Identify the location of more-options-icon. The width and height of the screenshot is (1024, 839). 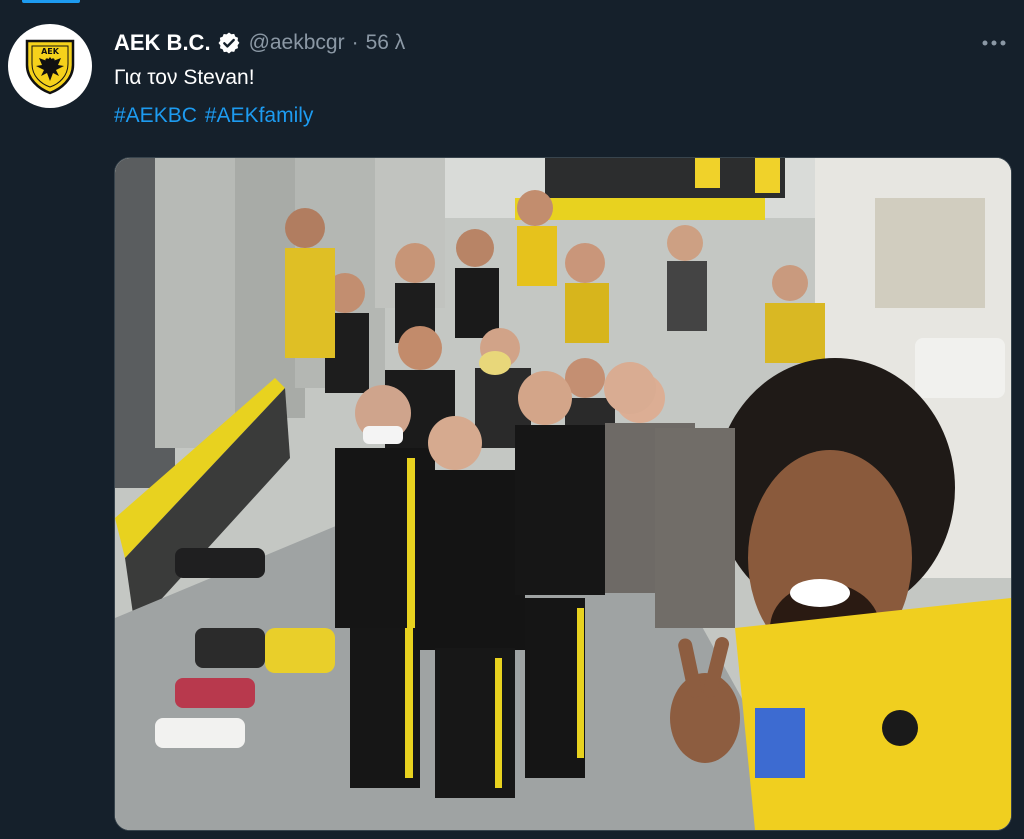
(994, 43).